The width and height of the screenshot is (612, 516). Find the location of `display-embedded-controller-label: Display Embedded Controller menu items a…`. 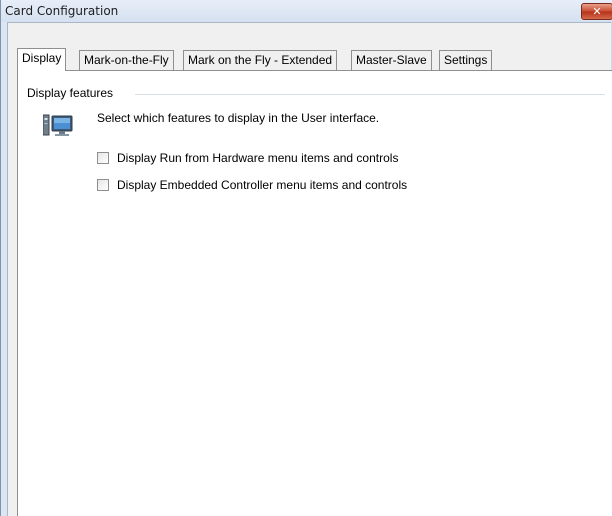

display-embedded-controller-label: Display Embedded Controller menu items a… is located at coordinates (262, 185).